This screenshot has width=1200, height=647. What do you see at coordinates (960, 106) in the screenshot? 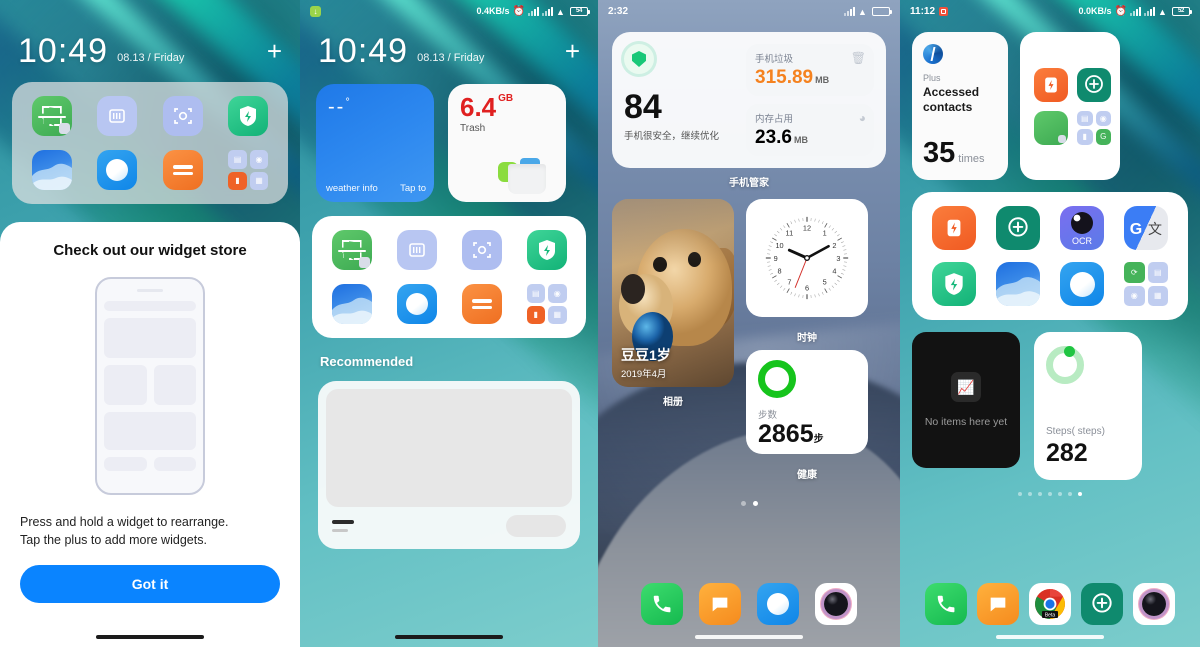
I see `accessed-contacts-widget: Plus Accessed contacts 35 times` at bounding box center [960, 106].